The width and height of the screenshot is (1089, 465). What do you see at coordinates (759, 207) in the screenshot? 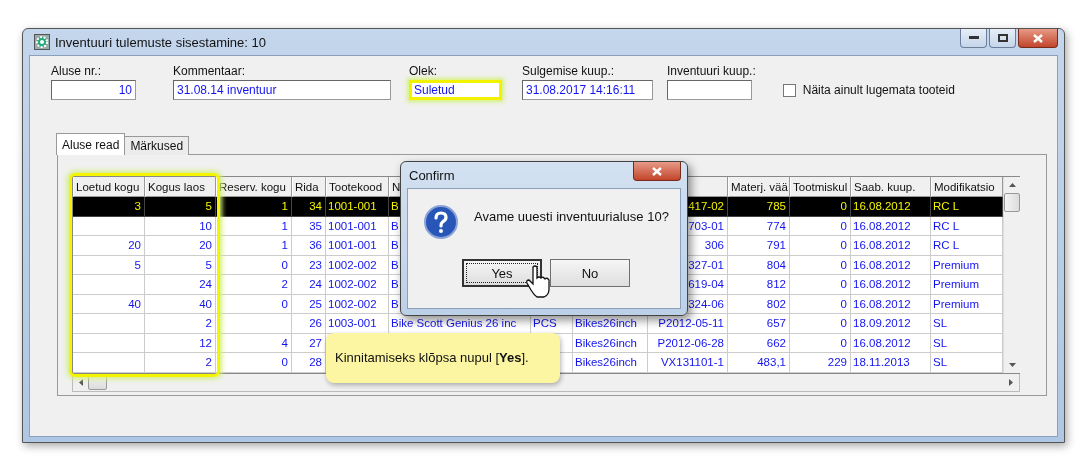
I see `table-cell: 785` at bounding box center [759, 207].